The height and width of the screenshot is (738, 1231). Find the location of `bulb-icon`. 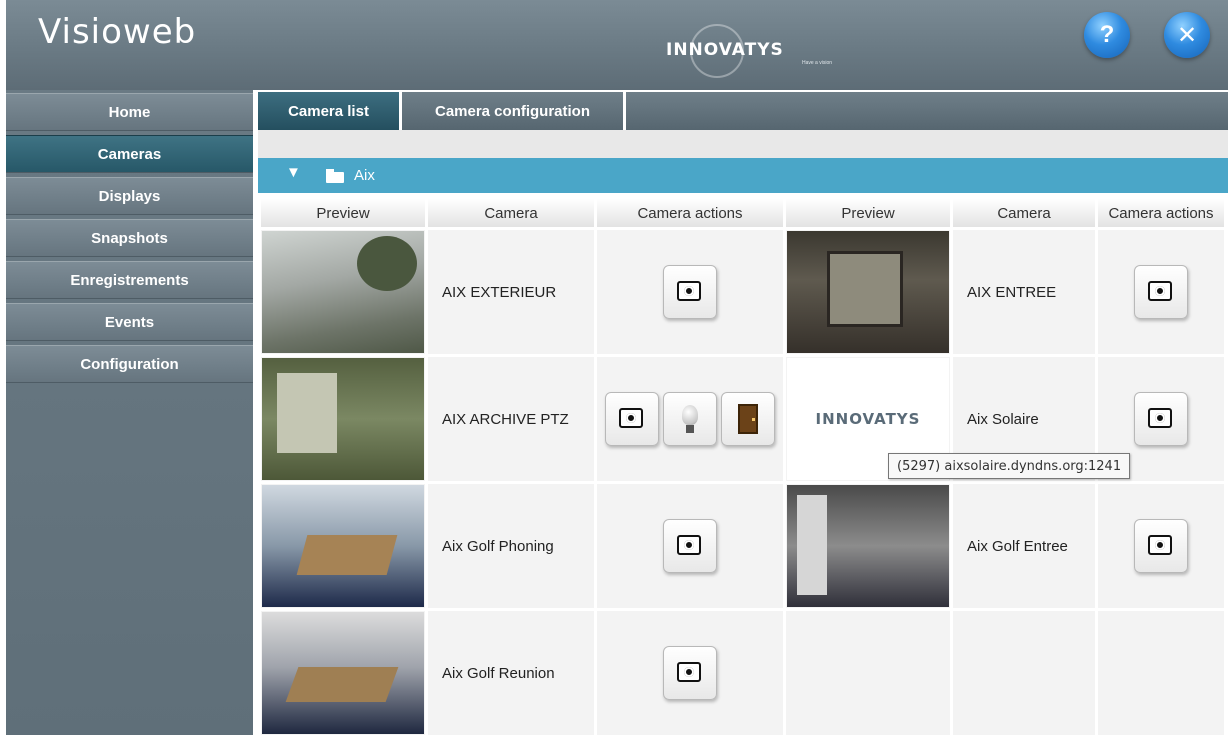

bulb-icon is located at coordinates (690, 419).